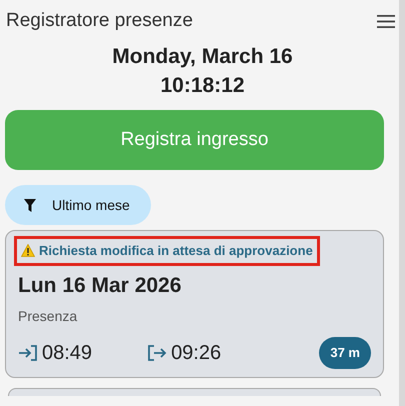 The width and height of the screenshot is (405, 406). Describe the element at coordinates (28, 251) in the screenshot. I see `warning-icon` at that location.